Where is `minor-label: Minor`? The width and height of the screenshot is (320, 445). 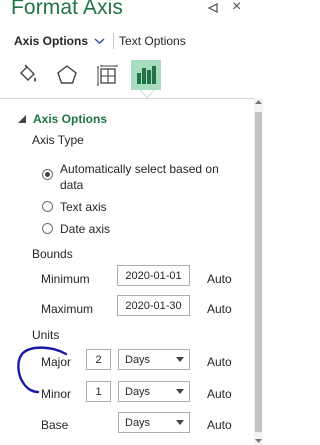
minor-label: Minor is located at coordinates (56, 394).